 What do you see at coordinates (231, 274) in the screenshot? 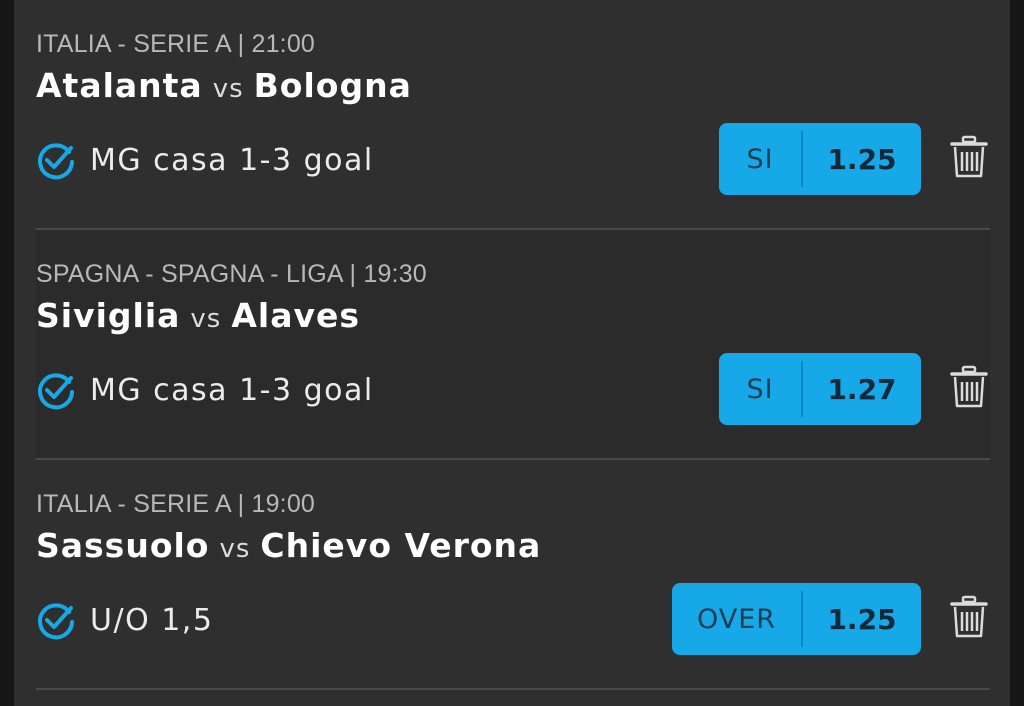
I see `league-time: SPAGNA - SPAGNA - LIGA | 19:30` at bounding box center [231, 274].